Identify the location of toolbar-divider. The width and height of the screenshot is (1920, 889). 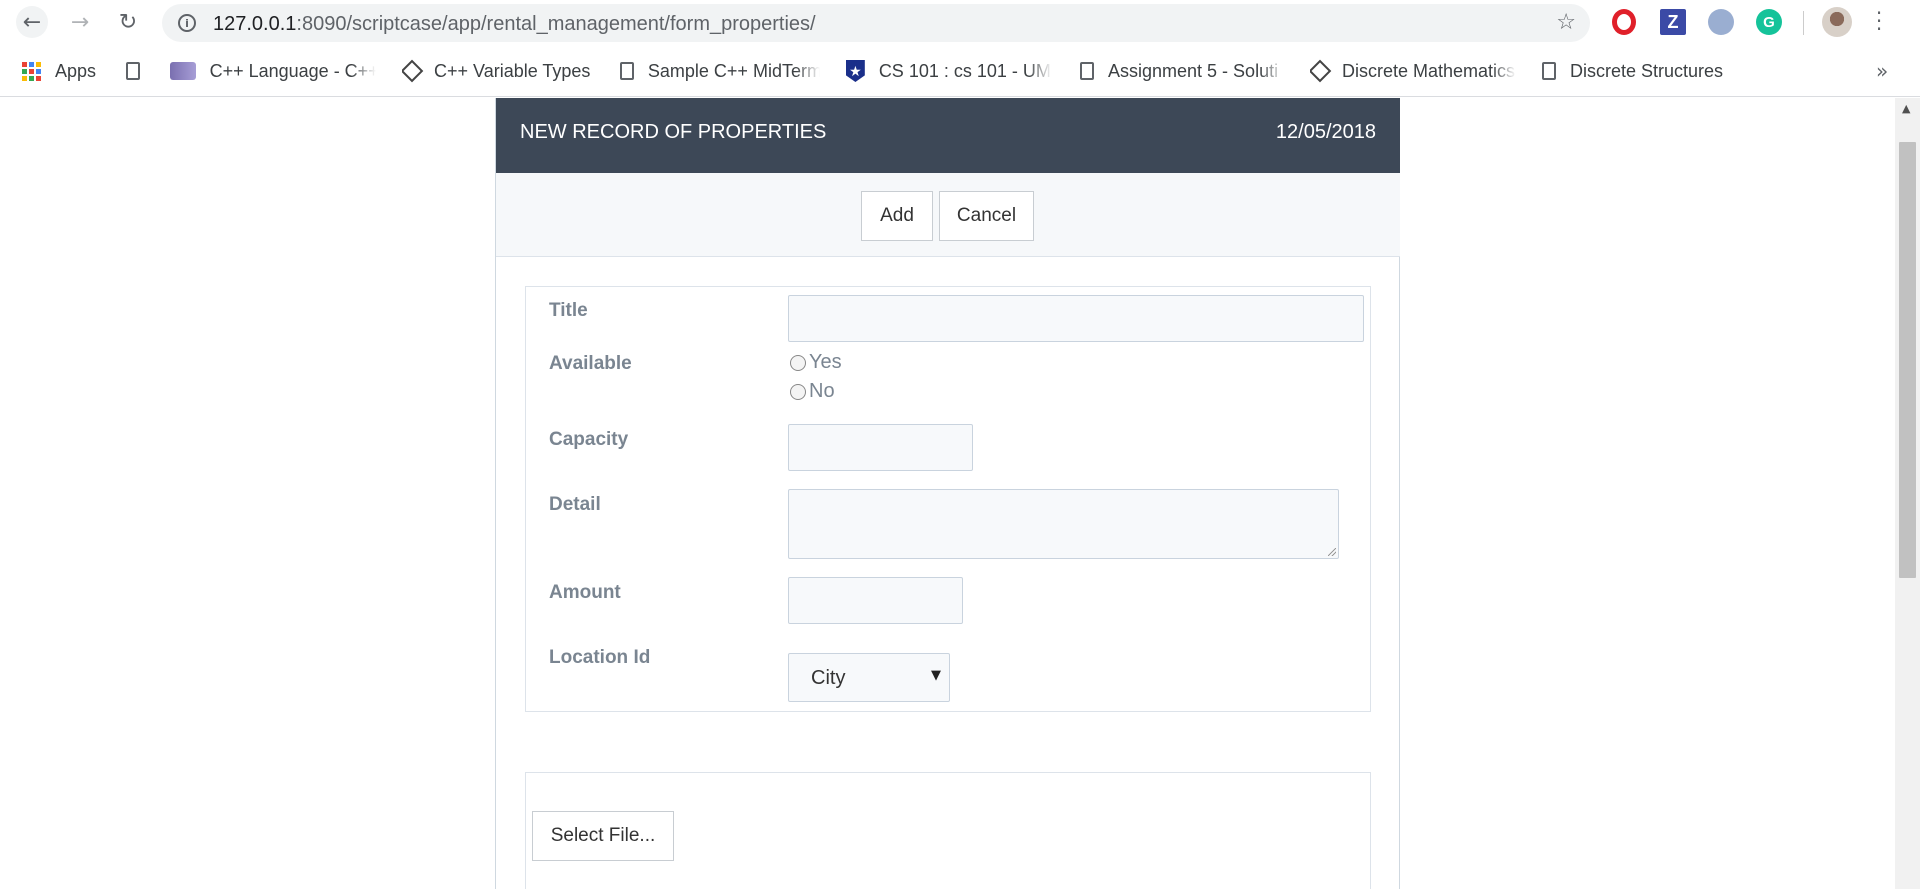
(1803, 23).